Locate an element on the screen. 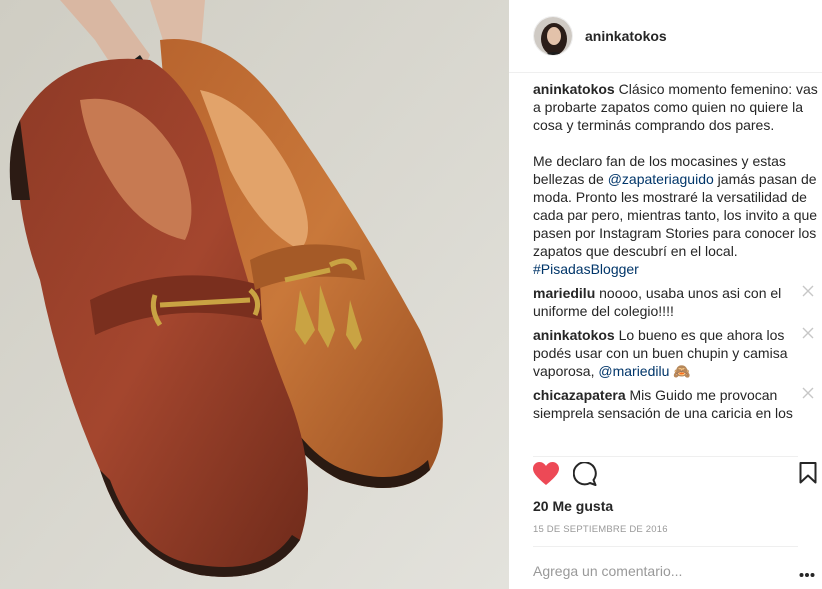 The width and height of the screenshot is (822, 589). caption-author-link: aninkatokos is located at coordinates (574, 89).